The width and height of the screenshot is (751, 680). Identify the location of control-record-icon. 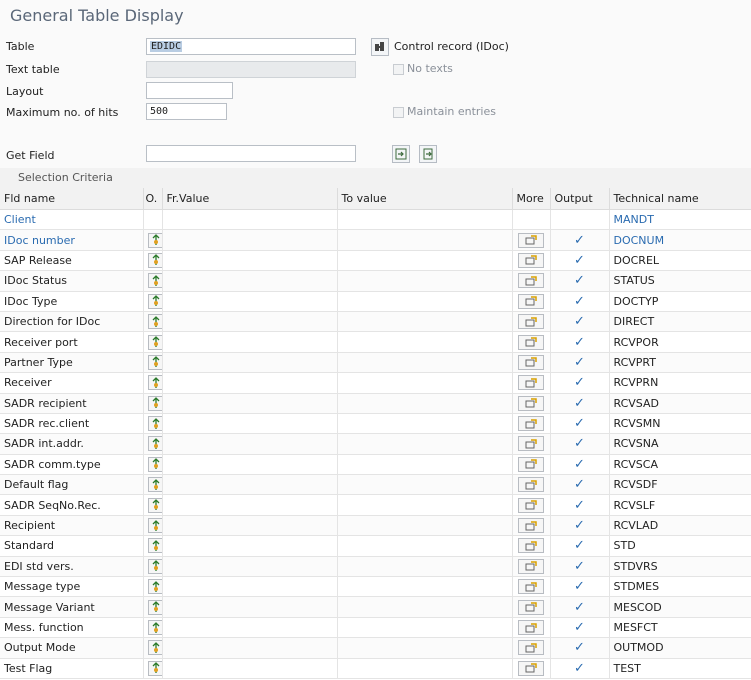
(380, 47).